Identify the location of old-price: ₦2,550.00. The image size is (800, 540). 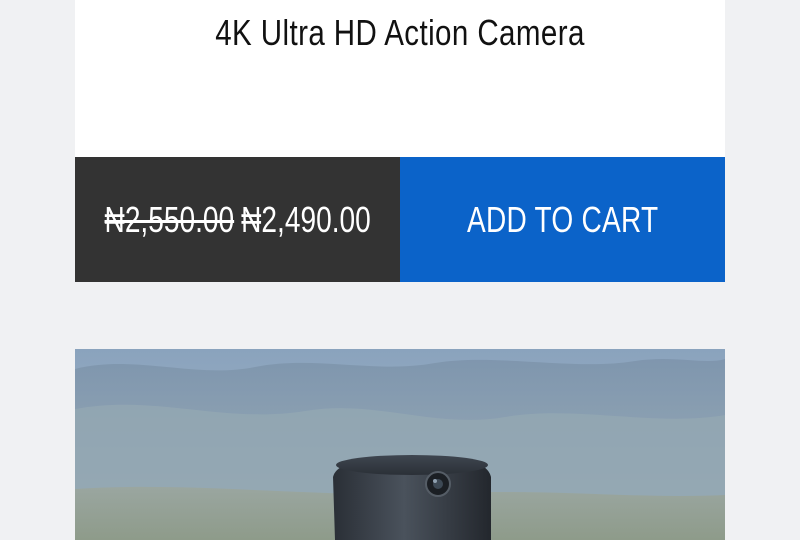
(169, 219).